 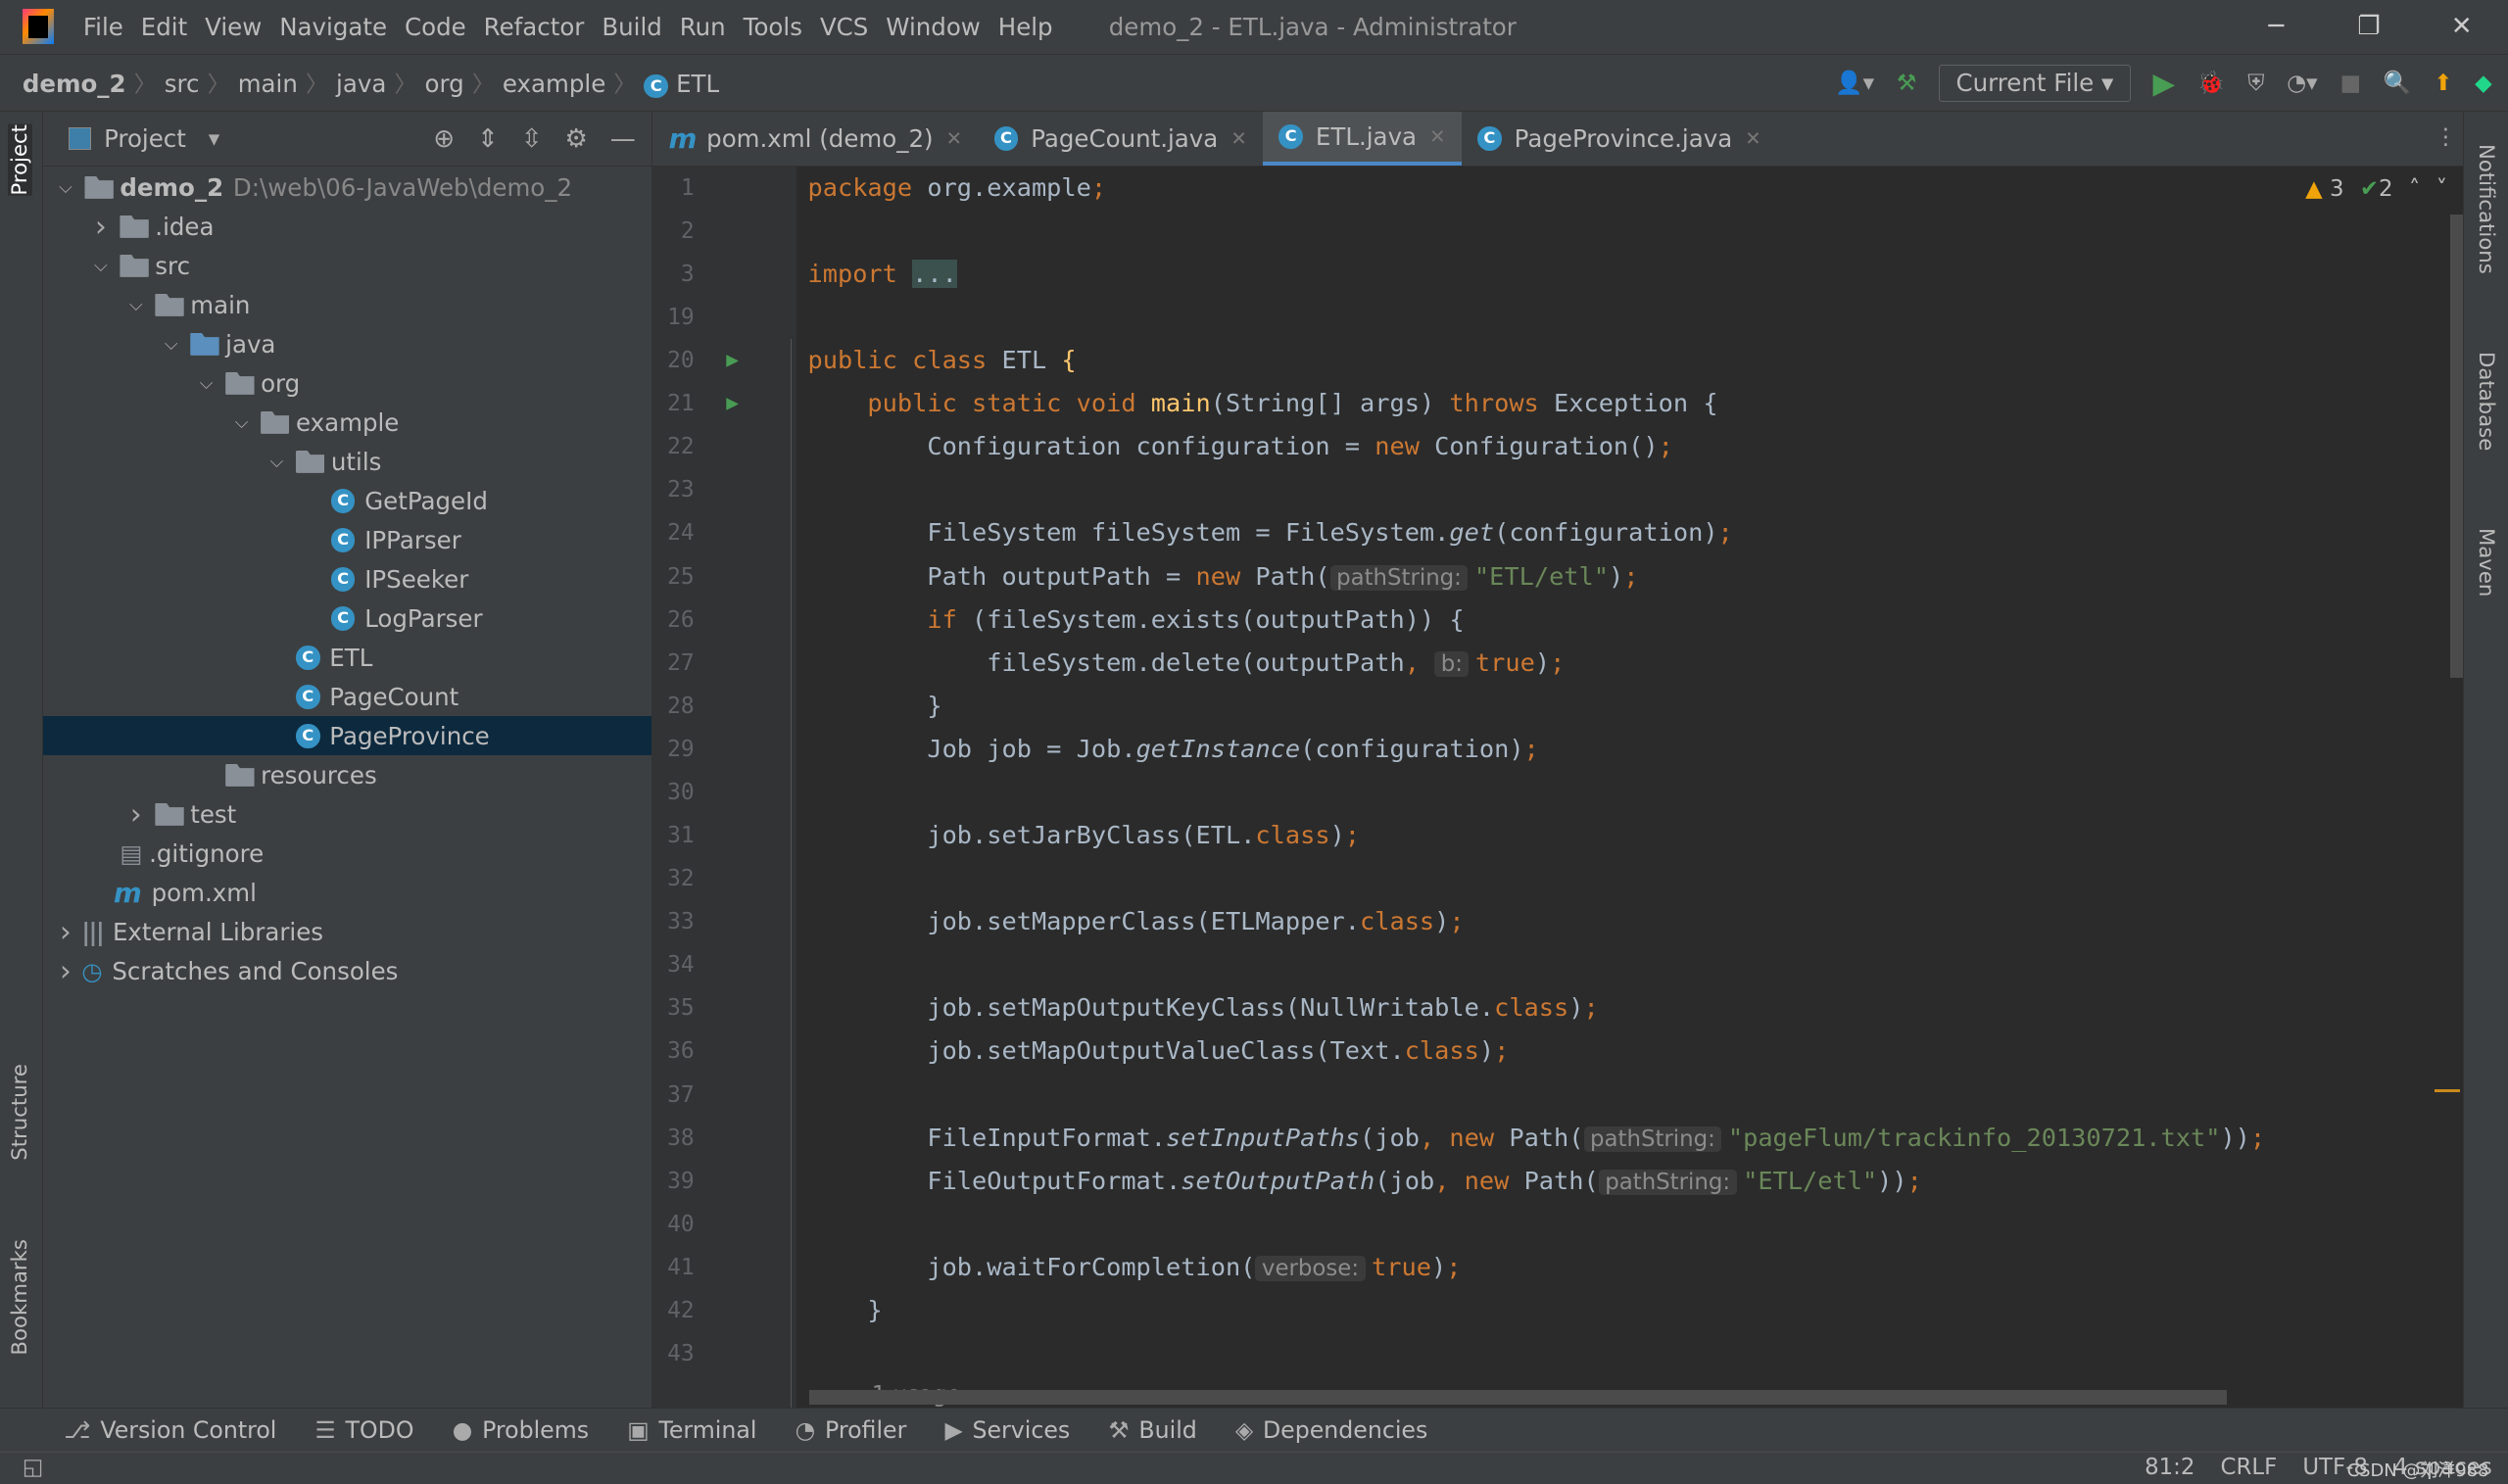 What do you see at coordinates (103, 27) in the screenshot?
I see `menu-item-file: File` at bounding box center [103, 27].